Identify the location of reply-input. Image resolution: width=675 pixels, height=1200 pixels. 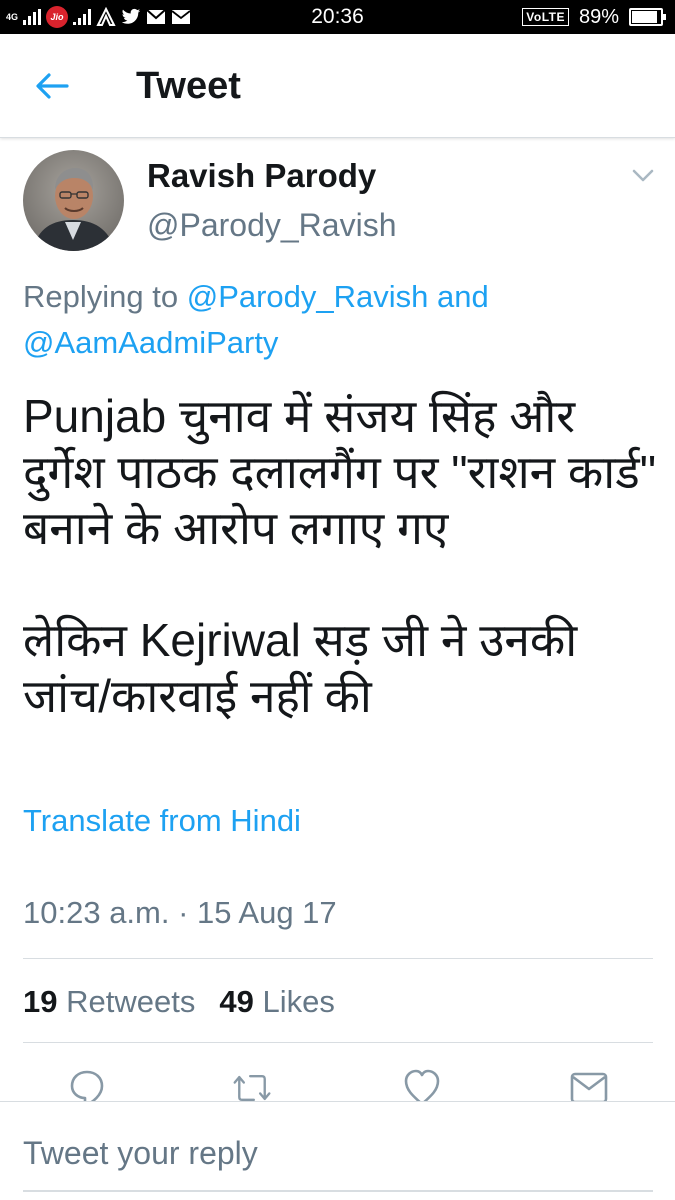
(338, 1153).